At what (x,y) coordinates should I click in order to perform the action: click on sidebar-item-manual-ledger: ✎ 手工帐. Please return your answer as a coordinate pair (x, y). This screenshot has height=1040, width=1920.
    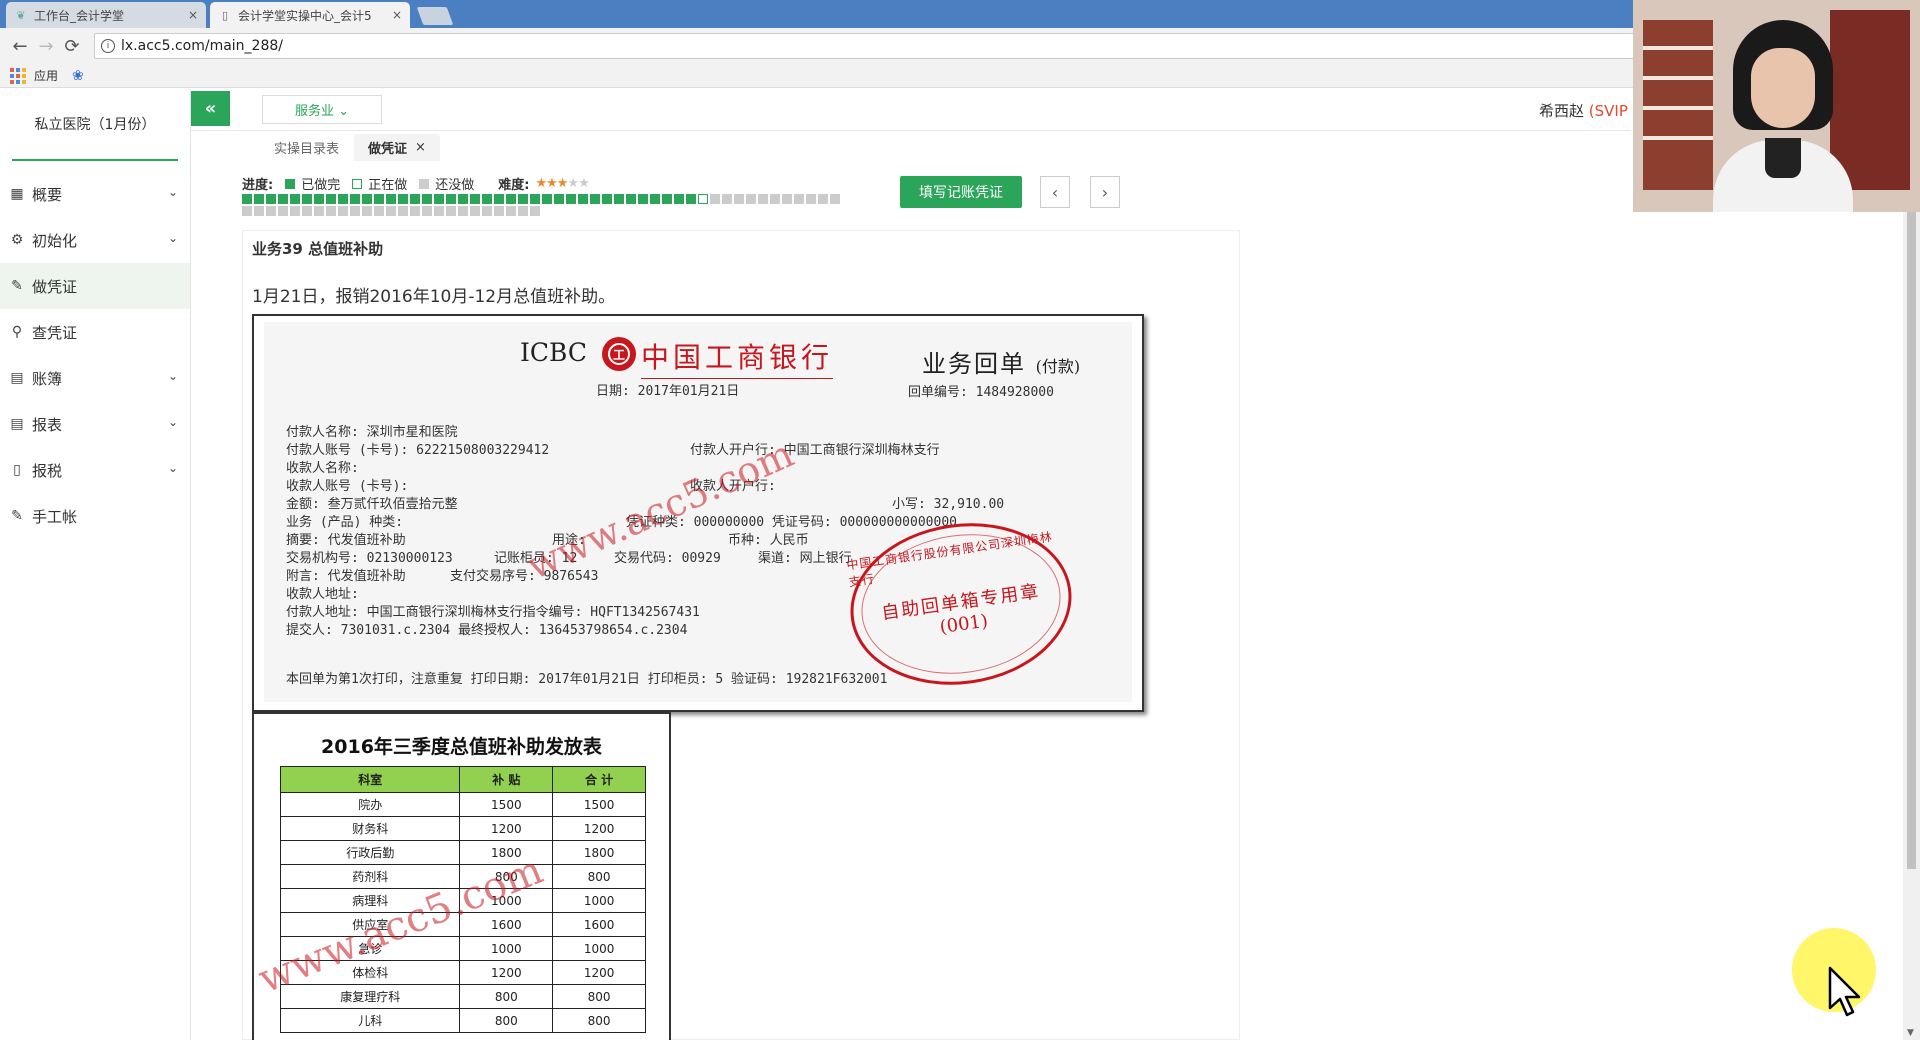
    Looking at the image, I should click on (95, 516).